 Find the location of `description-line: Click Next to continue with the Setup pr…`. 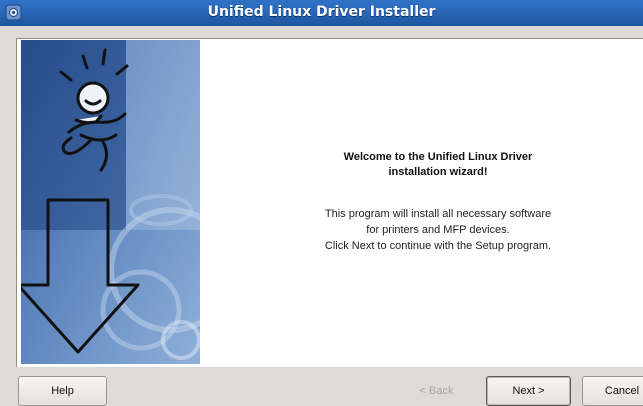

description-line: Click Next to continue with the Setup pr… is located at coordinates (438, 246).